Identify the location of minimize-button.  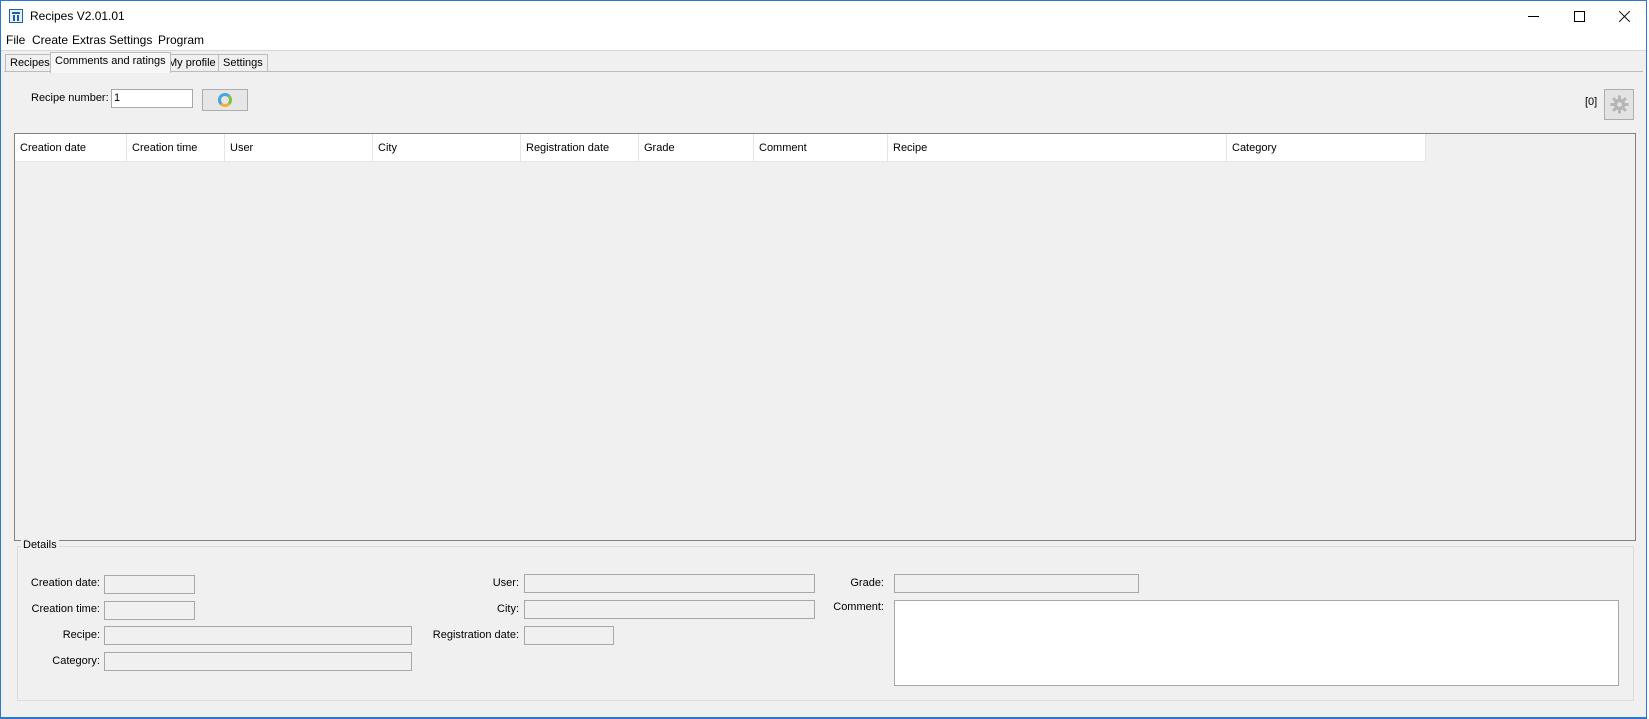
(1533, 16).